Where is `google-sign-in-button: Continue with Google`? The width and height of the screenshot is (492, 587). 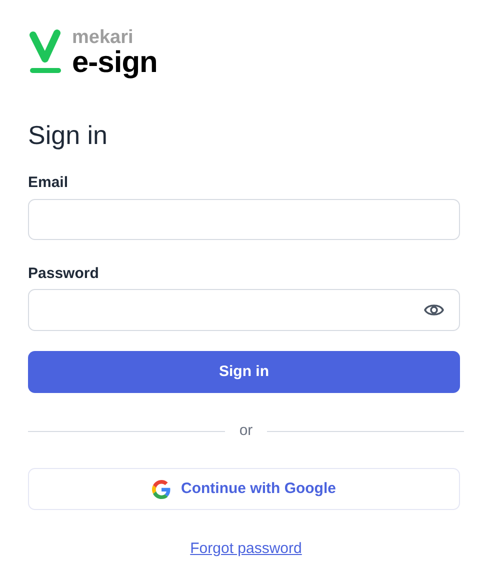 google-sign-in-button: Continue with Google is located at coordinates (244, 489).